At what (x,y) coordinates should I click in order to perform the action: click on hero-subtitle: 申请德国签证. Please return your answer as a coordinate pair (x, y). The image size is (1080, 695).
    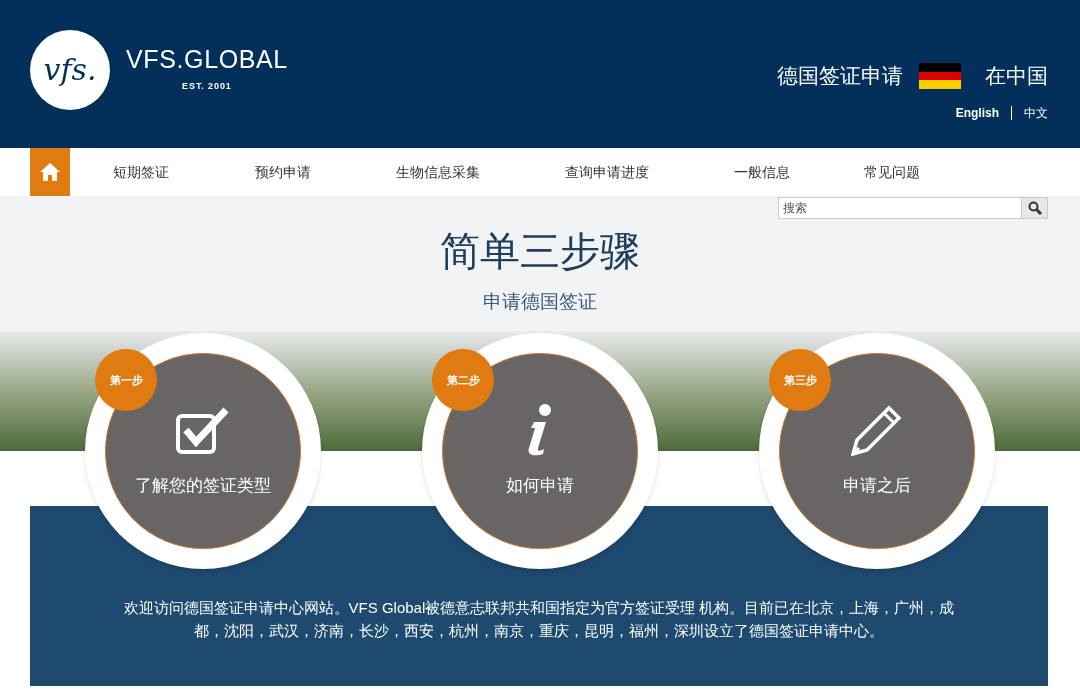
    Looking at the image, I should click on (540, 302).